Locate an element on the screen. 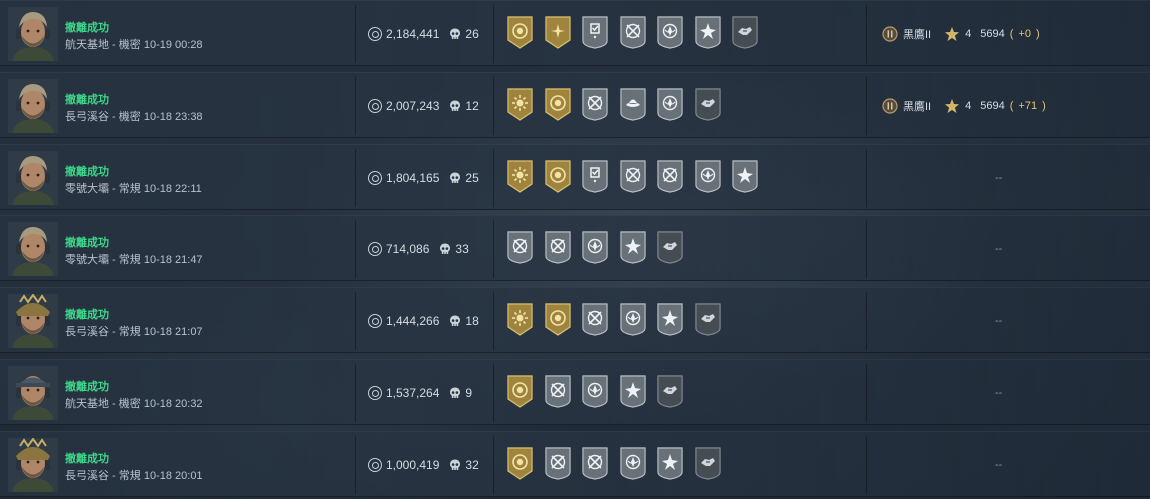 This screenshot has width=1150, height=499. loot-value-block: 2,184,441 26 is located at coordinates (423, 34).